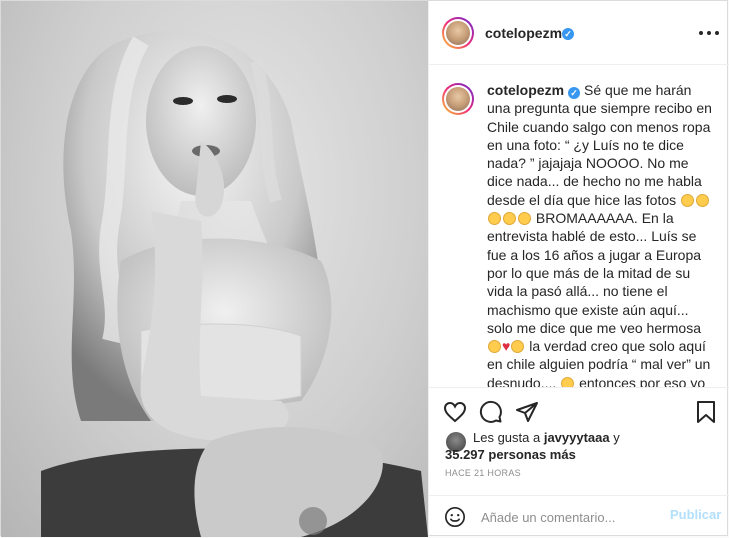 The image size is (729, 538). Describe the element at coordinates (579, 33) in the screenshot. I see `post-header: cotelopezm ✓` at that location.